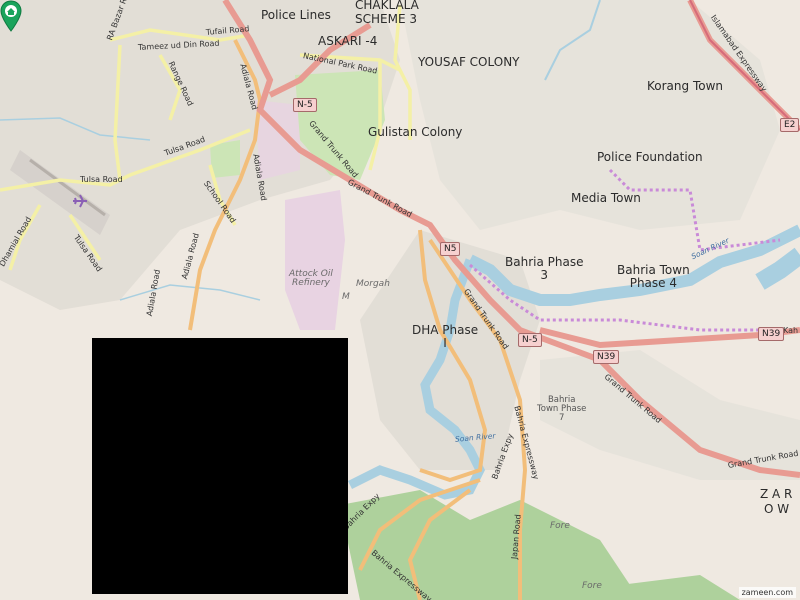 The height and width of the screenshot is (600, 800). I want to click on label-scheme-3: SCHEME 3, so click(386, 19).